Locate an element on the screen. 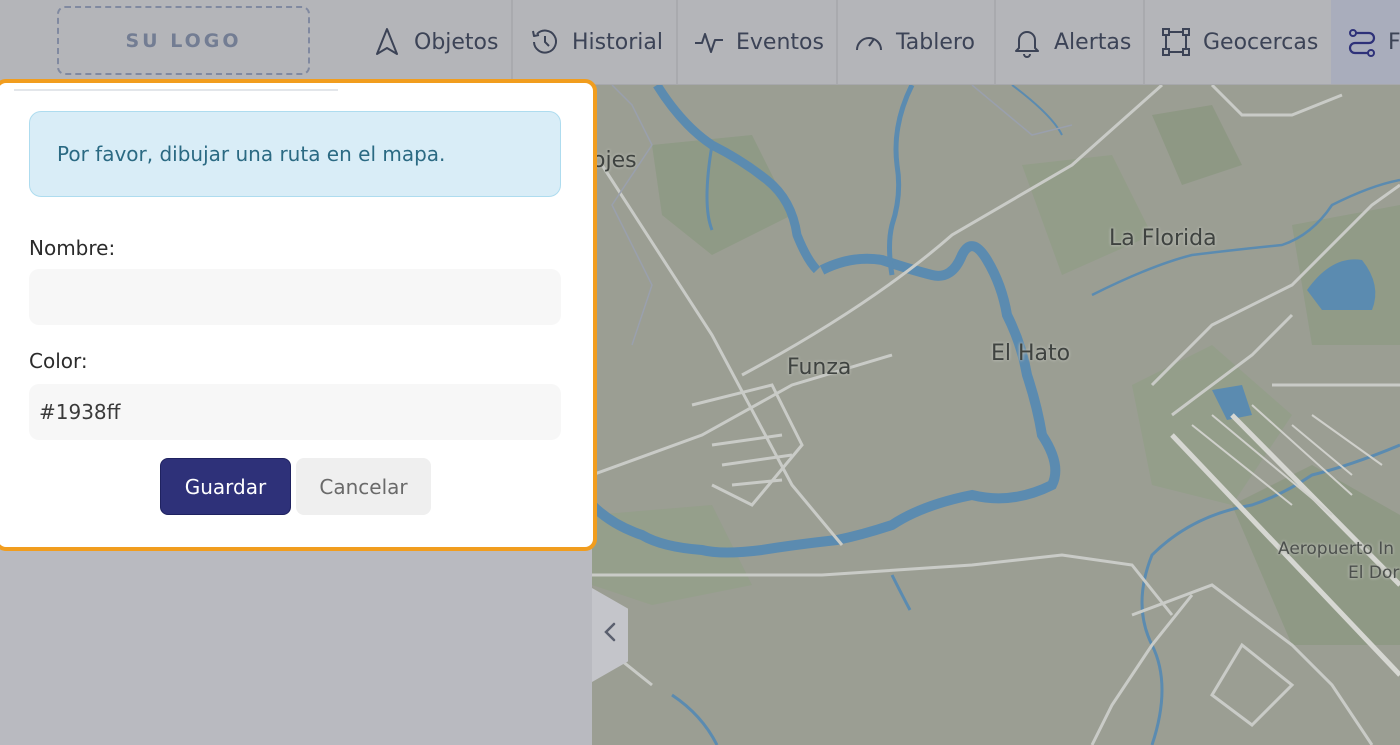 The width and height of the screenshot is (1400, 745). tab-label: Alertas is located at coordinates (1093, 42).